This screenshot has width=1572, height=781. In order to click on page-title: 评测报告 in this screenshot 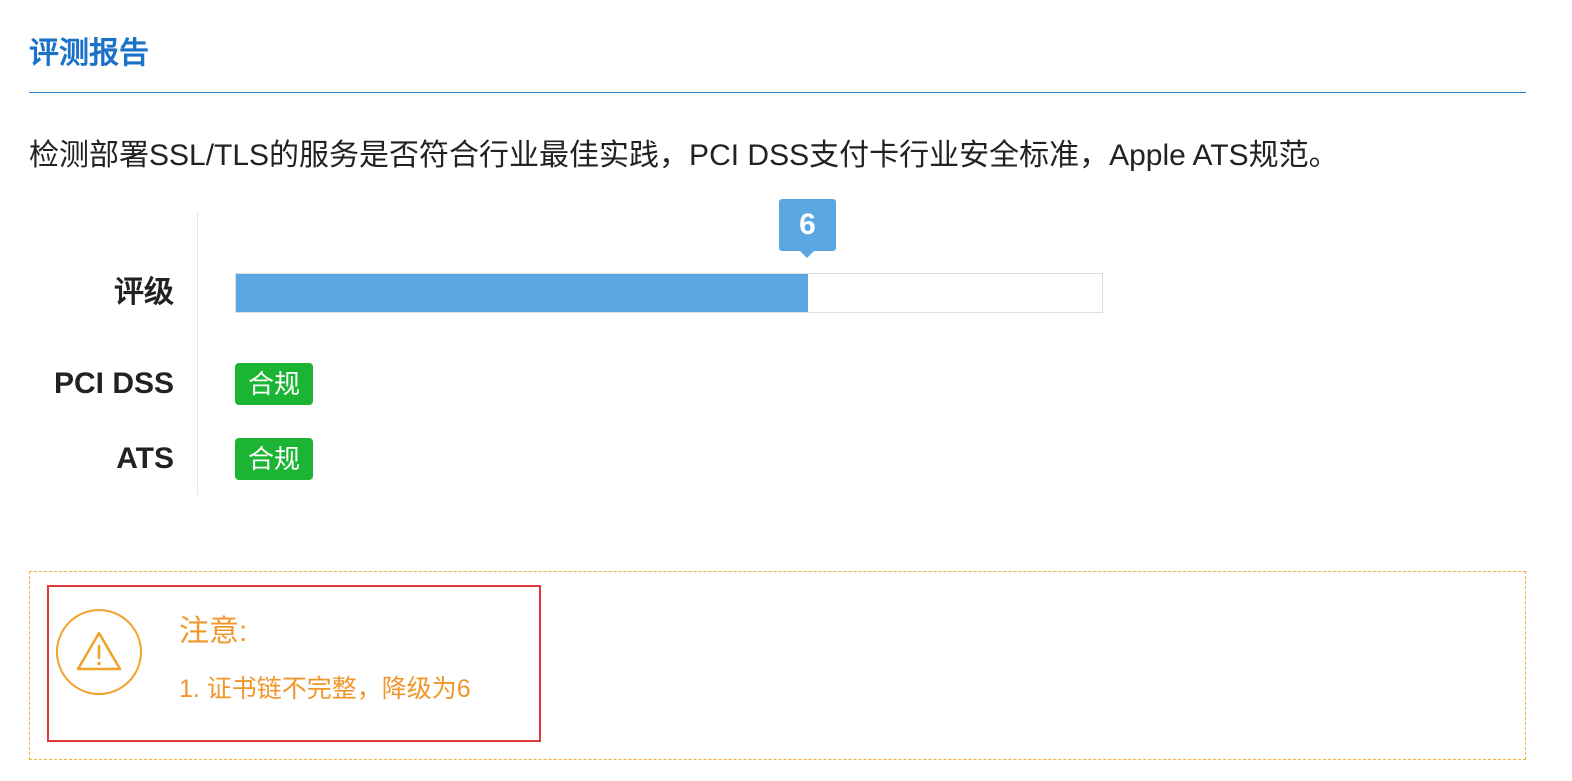, I will do `click(89, 53)`.